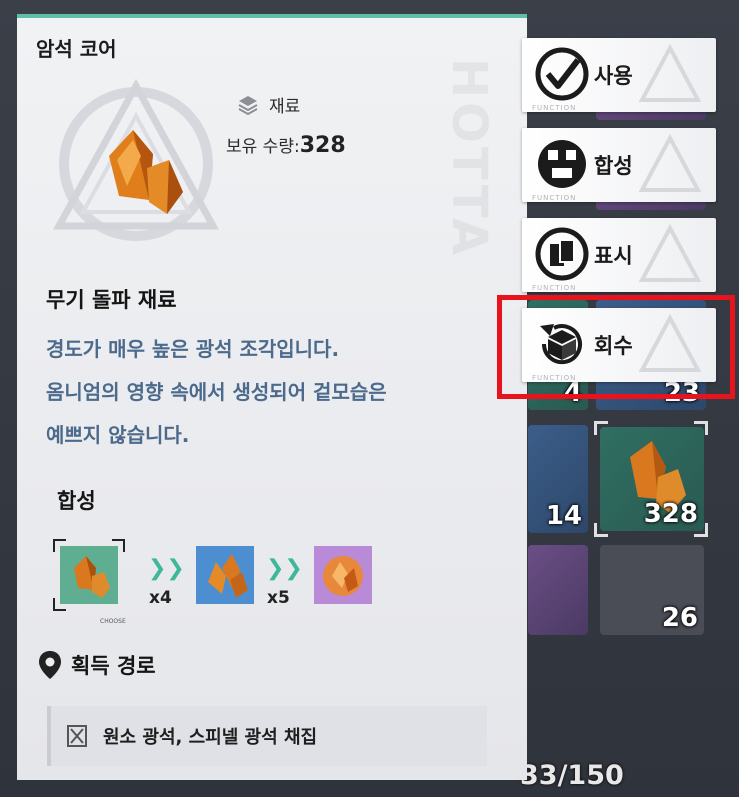 The image size is (739, 797). Describe the element at coordinates (248, 105) in the screenshot. I see `layers-icon` at that location.